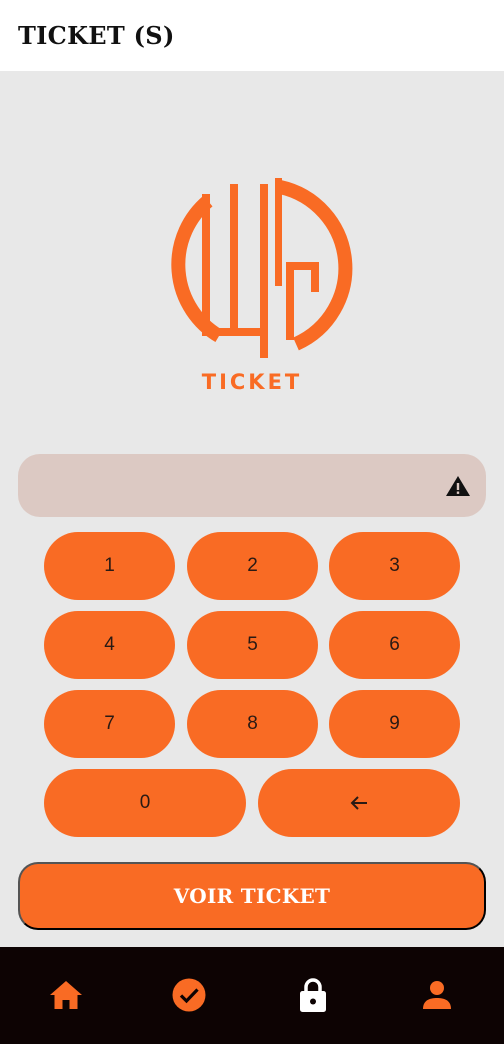 The image size is (504, 1044). I want to click on nav-item-profile, so click(437, 995).